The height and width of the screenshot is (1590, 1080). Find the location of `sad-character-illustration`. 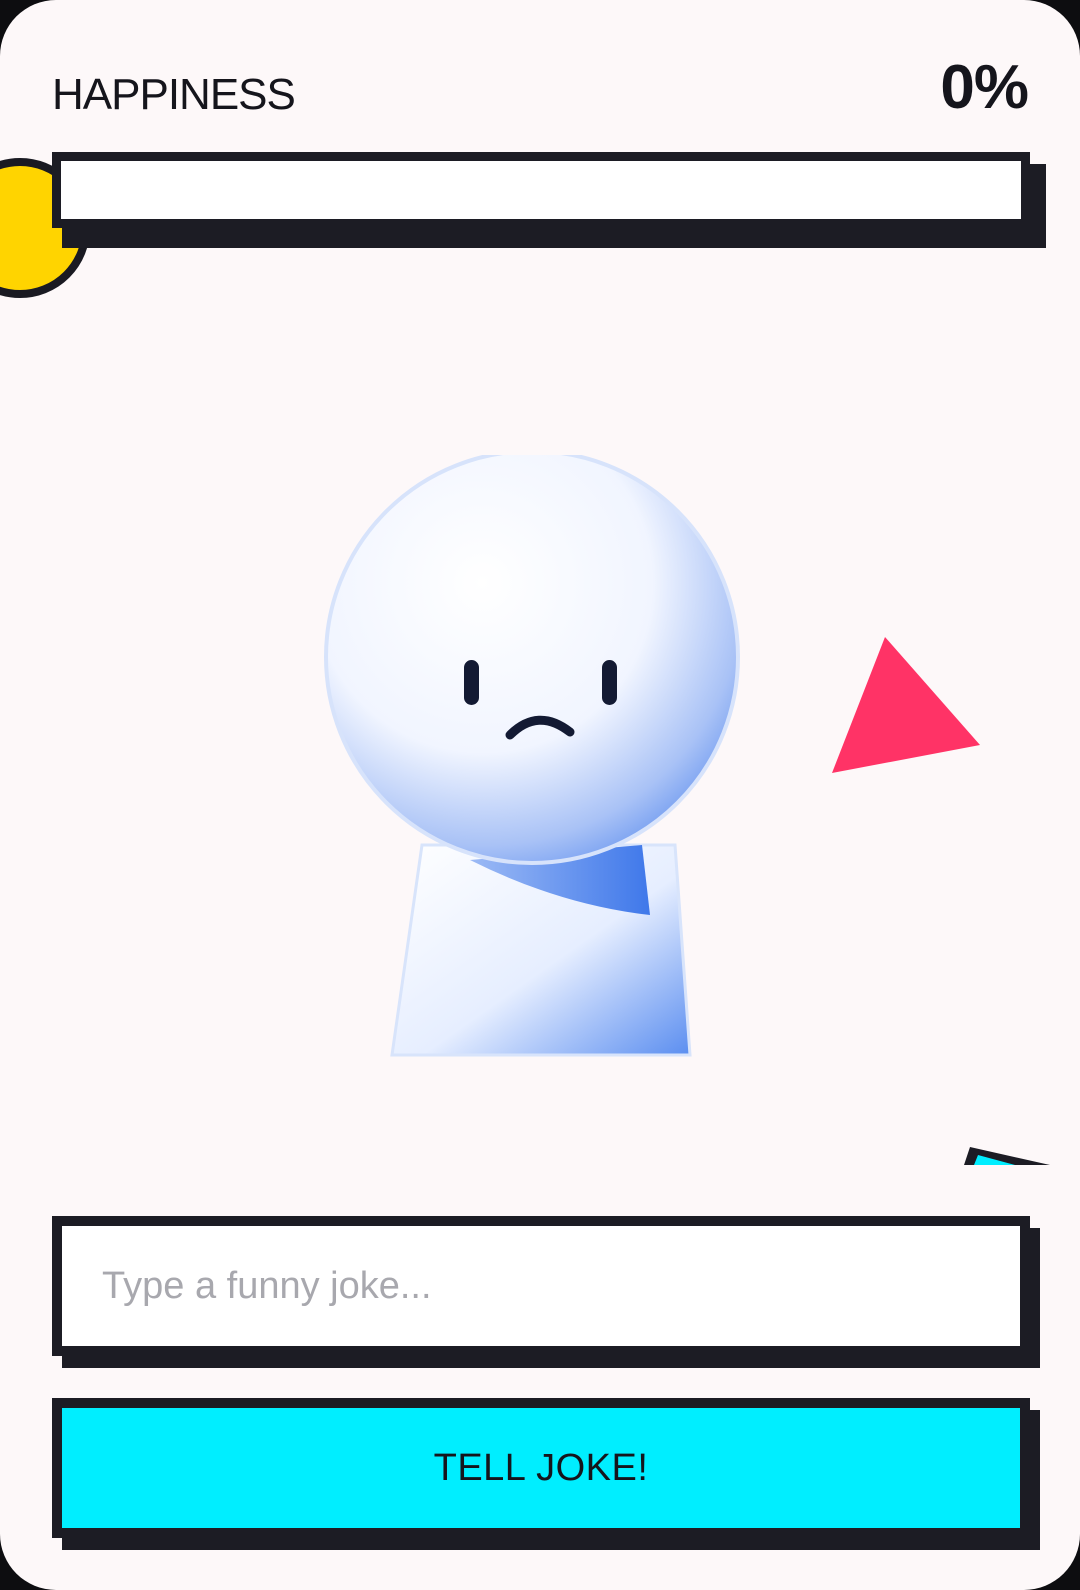

sad-character-illustration is located at coordinates (532, 756).